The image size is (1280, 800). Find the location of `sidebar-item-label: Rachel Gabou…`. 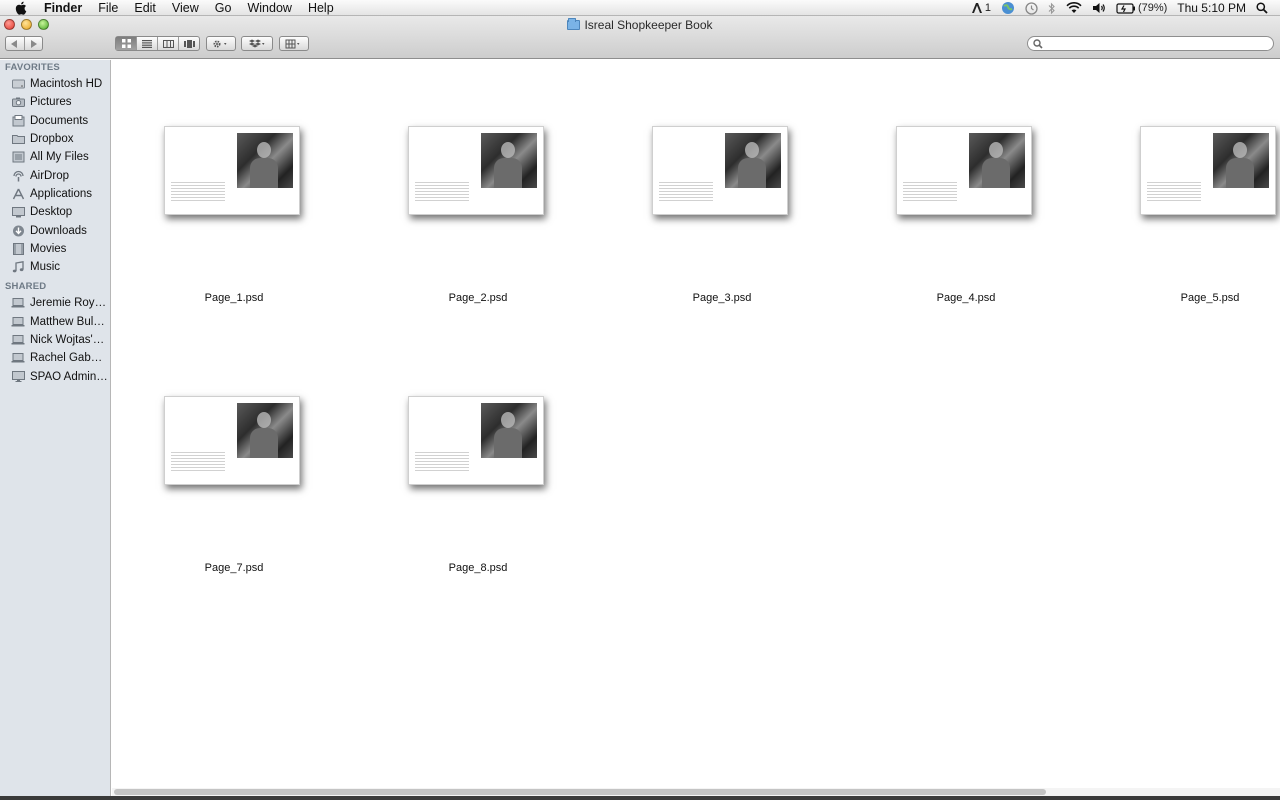

sidebar-item-label: Rachel Gabou… is located at coordinates (69, 358).